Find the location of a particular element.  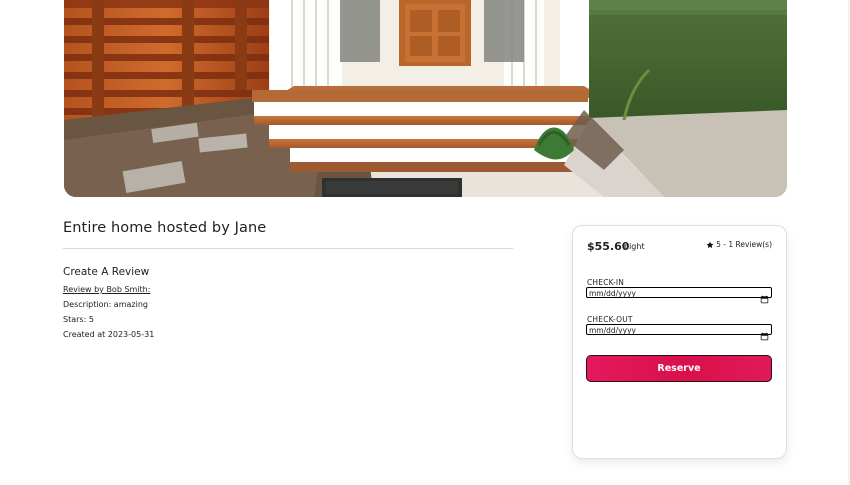

rating-summary: 5 - 1 Review(s) is located at coordinates (739, 244).